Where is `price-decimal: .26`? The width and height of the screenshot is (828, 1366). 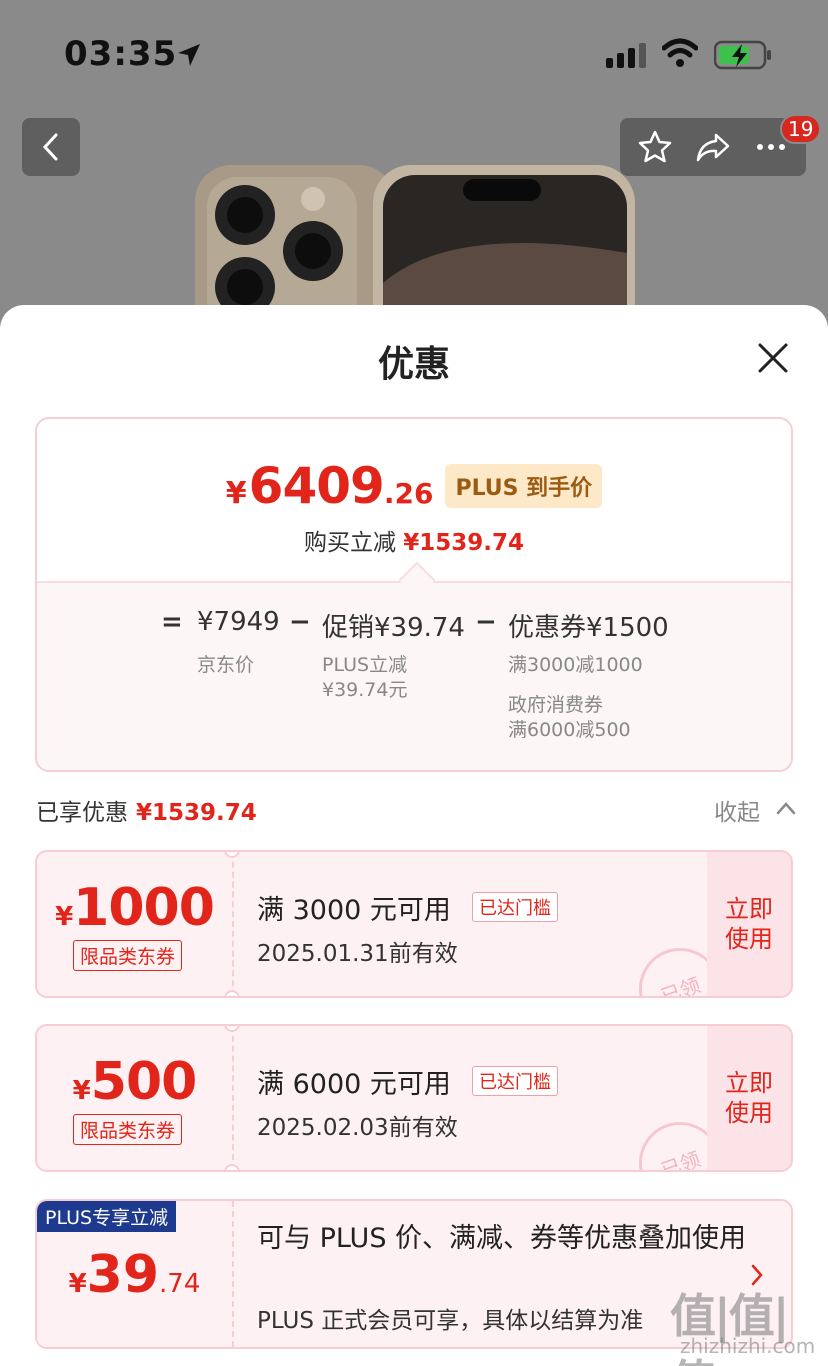 price-decimal: .26 is located at coordinates (408, 493).